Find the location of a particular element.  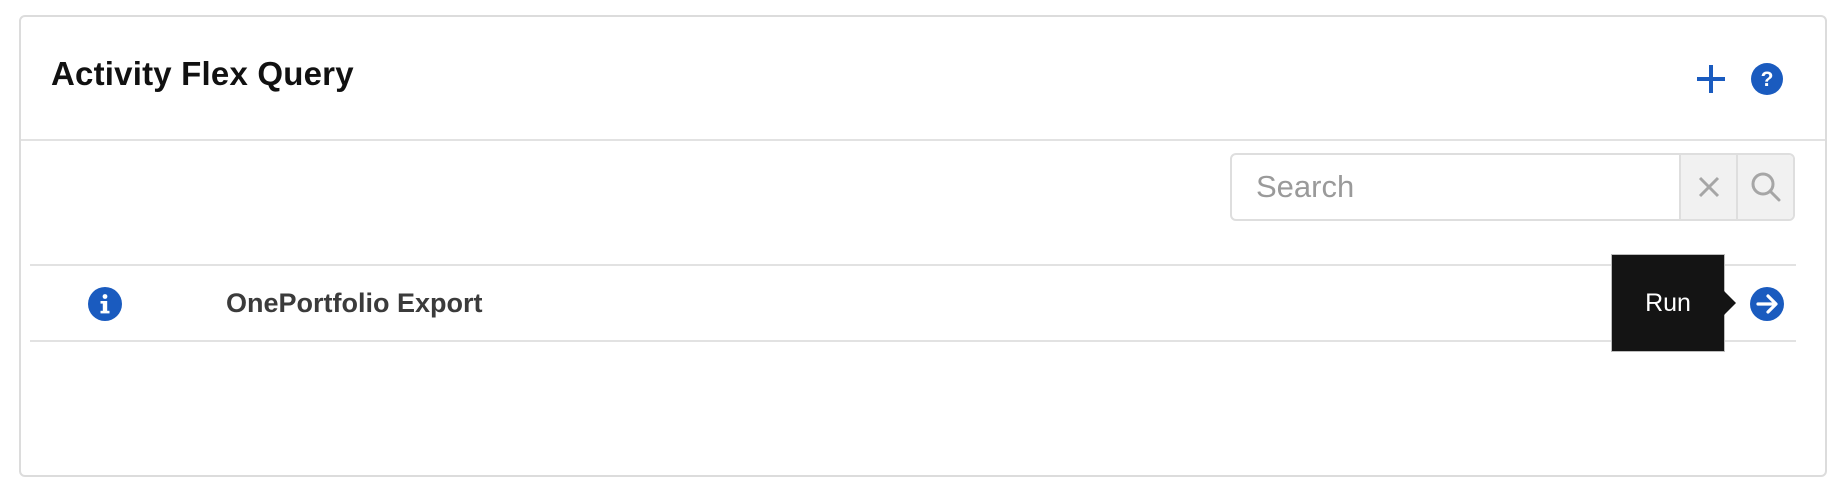

search-input is located at coordinates (1455, 187).